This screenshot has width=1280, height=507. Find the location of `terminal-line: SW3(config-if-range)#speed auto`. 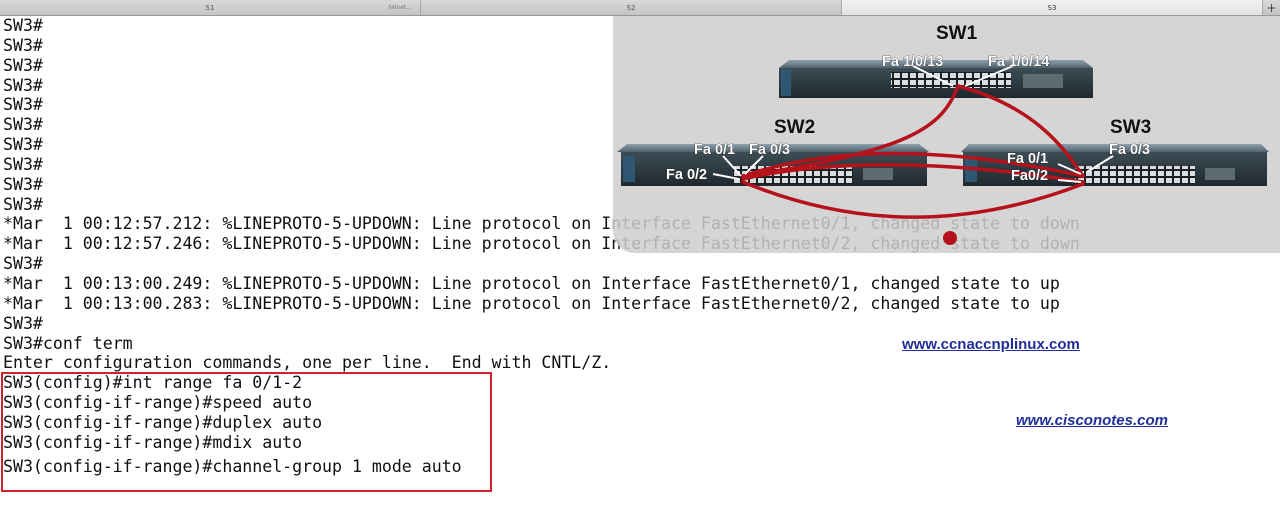

terminal-line: SW3(config-if-range)#speed auto is located at coordinates (158, 403).